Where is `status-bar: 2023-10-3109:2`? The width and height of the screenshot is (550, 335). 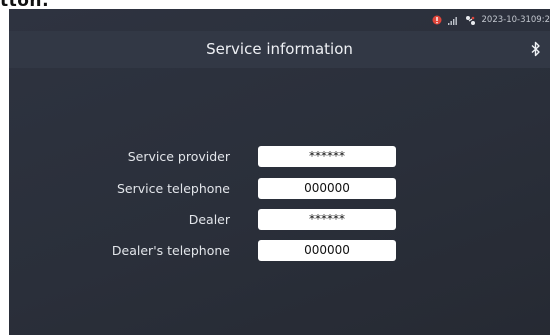 status-bar: 2023-10-3109:2 is located at coordinates (279, 20).